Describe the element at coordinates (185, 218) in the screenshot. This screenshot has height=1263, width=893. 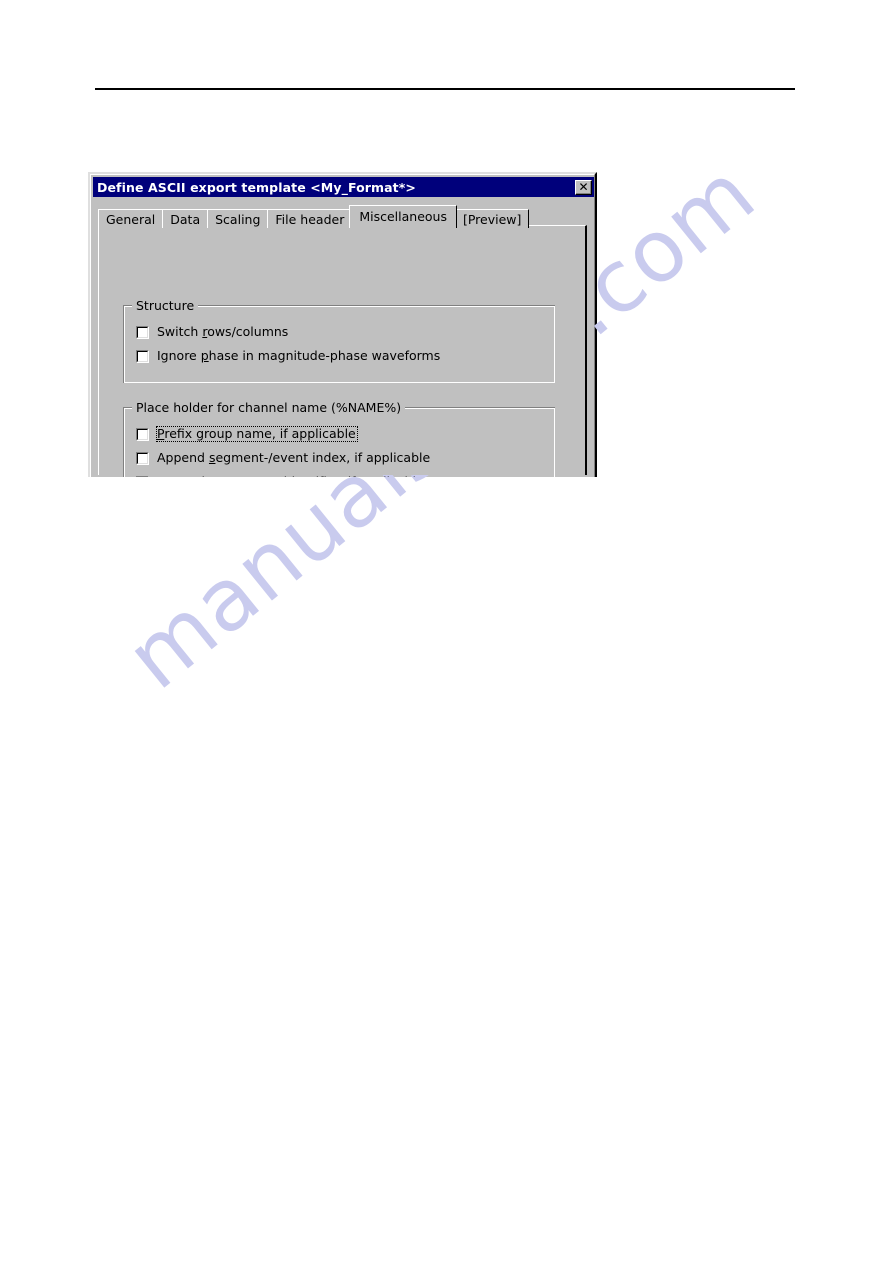
I see `tab-data: Data` at that location.